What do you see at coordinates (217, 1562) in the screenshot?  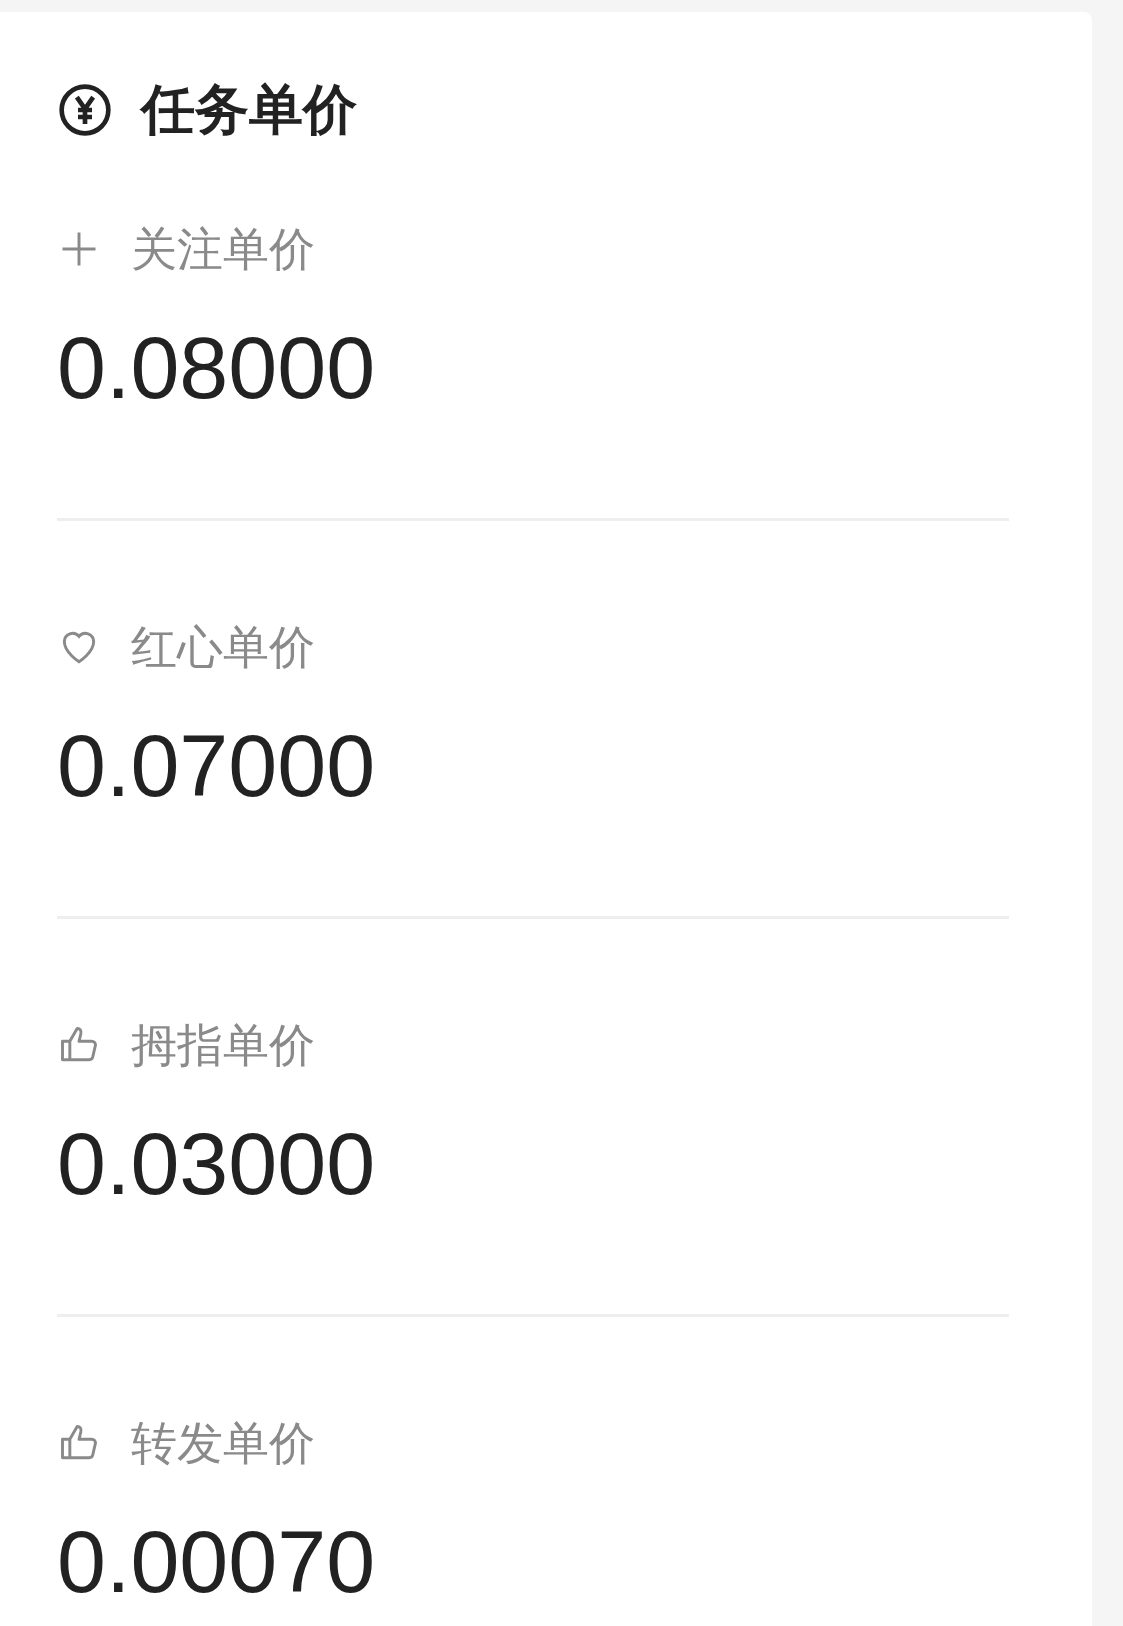 I see `price-value: 0.00070` at bounding box center [217, 1562].